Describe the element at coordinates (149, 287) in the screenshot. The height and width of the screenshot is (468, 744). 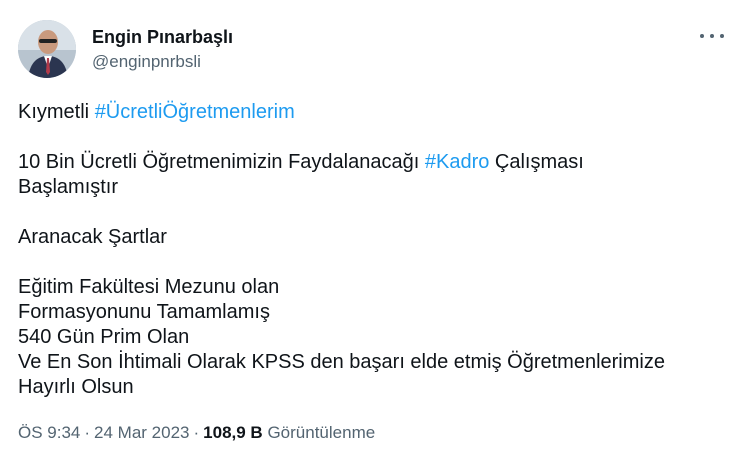
I see `tweet-line: Eğitim Fakültesi Mezunu olan` at that location.